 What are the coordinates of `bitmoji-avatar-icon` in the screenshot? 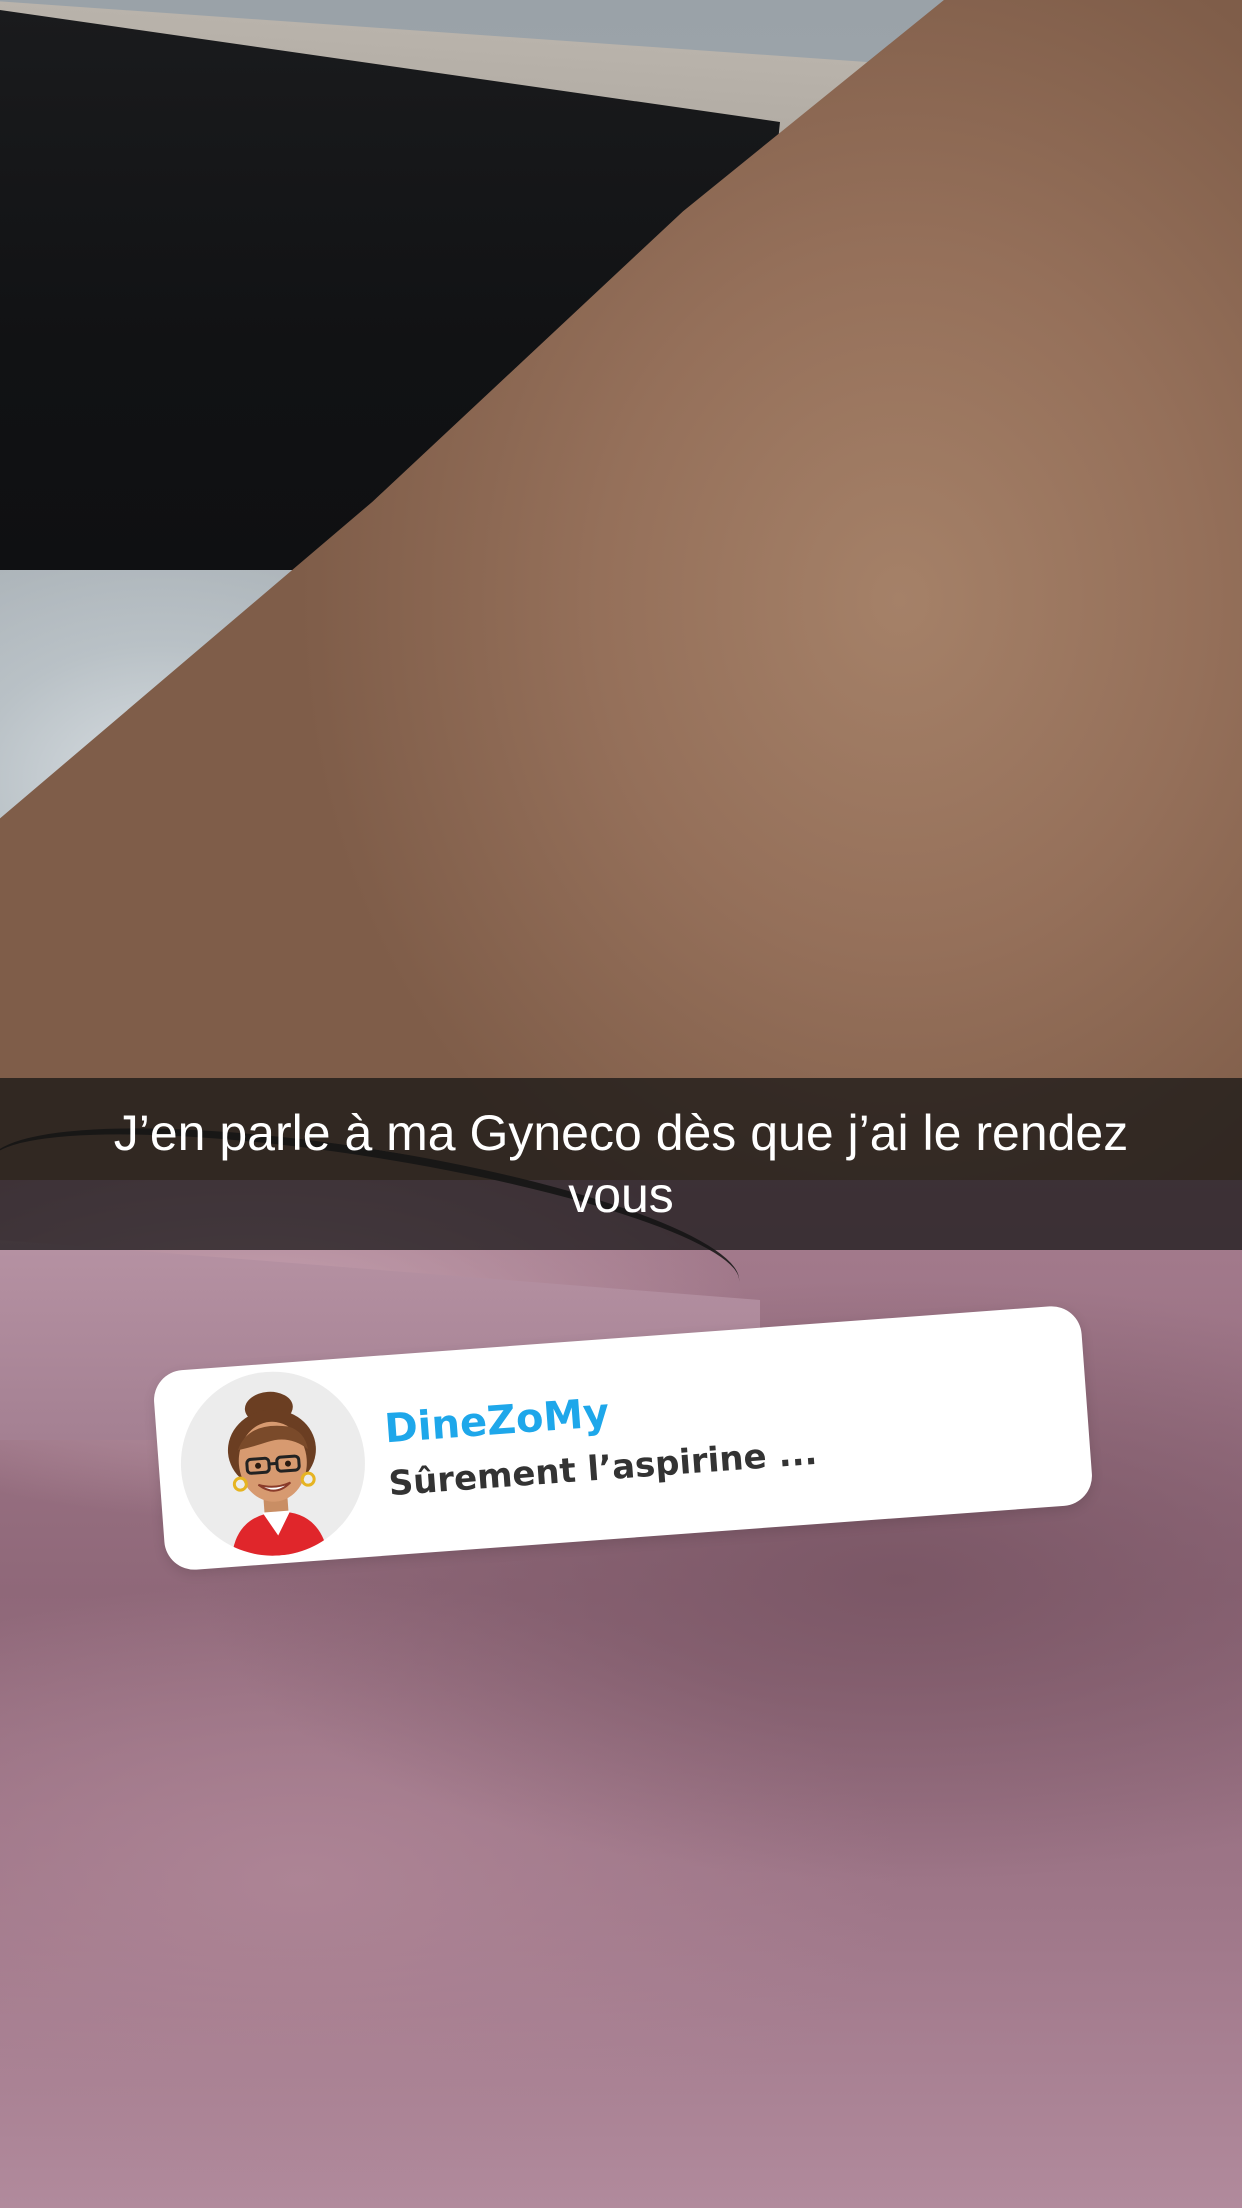 It's located at (273, 1464).